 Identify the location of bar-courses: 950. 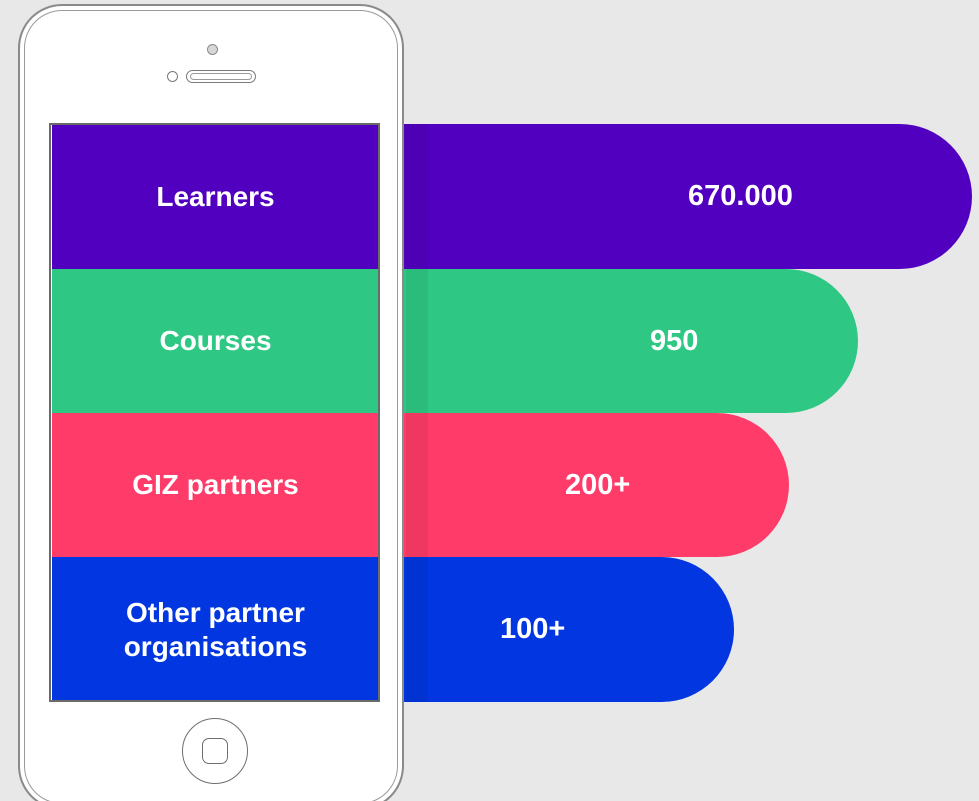
(619, 341).